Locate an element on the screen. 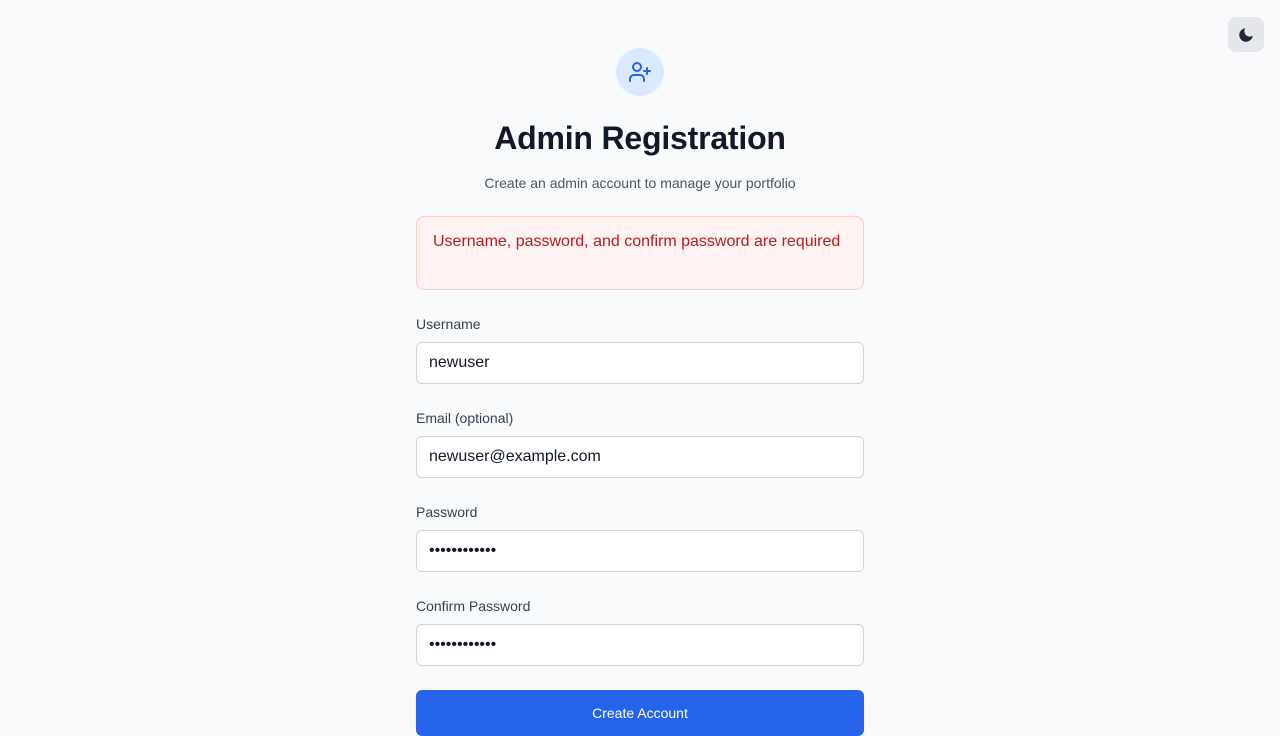  password-input is located at coordinates (640, 551).